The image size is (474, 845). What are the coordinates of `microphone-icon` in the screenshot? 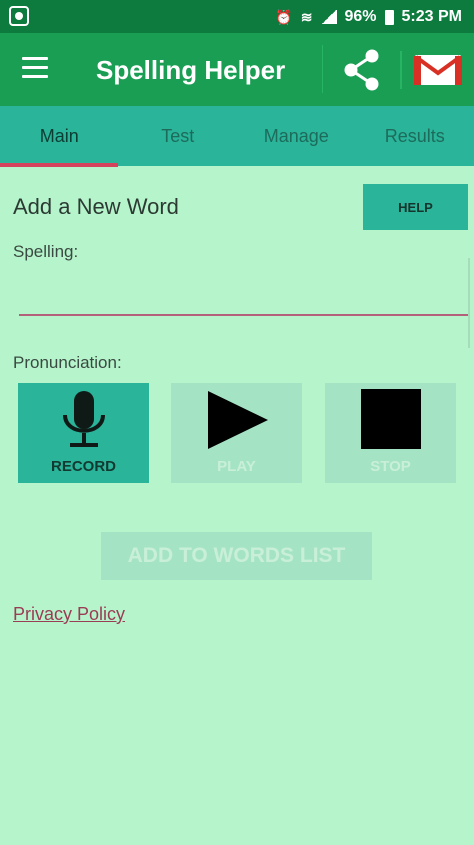 It's located at (84, 421).